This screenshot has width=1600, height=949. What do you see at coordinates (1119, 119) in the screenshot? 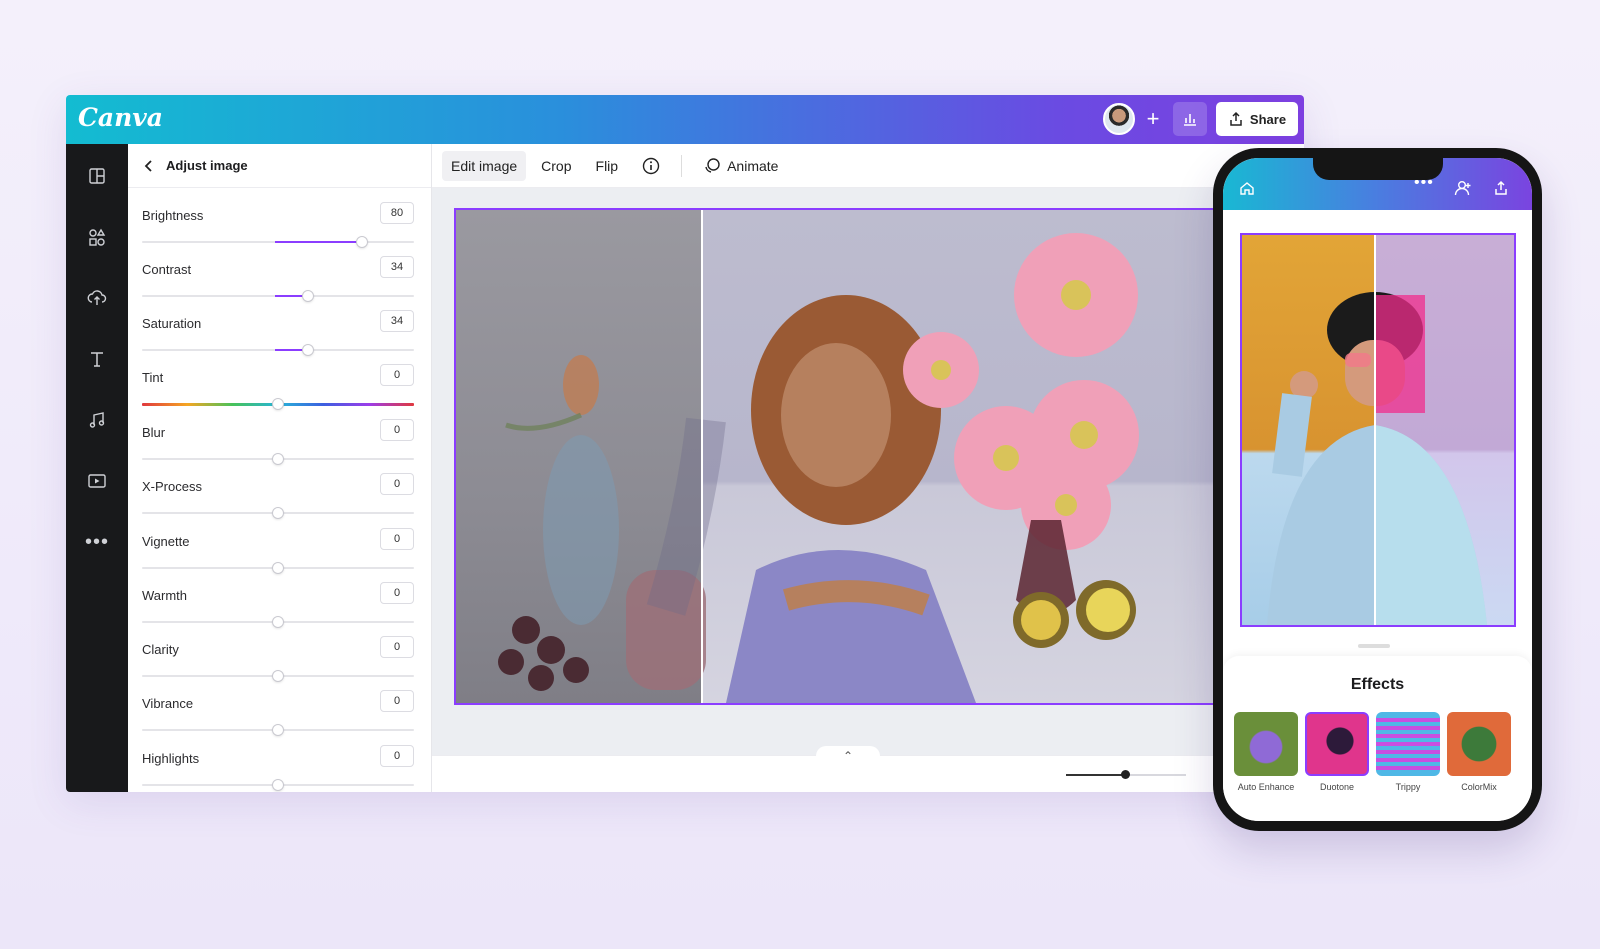
I see `avatar` at bounding box center [1119, 119].